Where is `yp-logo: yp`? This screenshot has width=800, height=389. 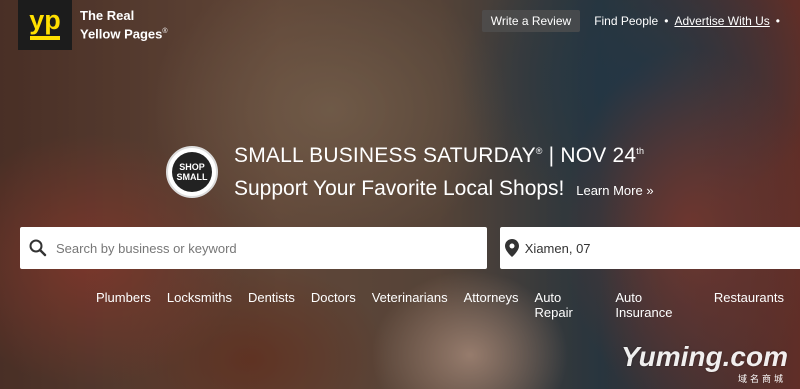 yp-logo: yp is located at coordinates (45, 25).